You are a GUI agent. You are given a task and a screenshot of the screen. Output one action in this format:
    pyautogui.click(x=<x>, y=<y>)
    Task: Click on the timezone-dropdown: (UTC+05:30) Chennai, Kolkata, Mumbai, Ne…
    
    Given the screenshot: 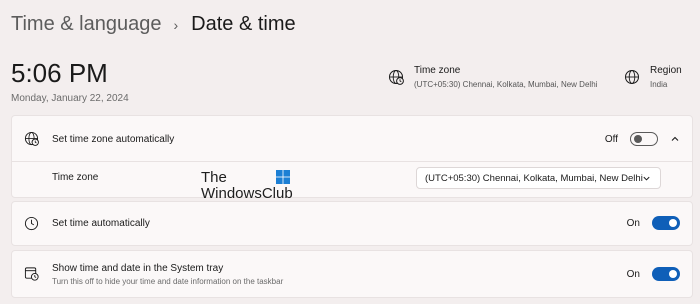 What is the action you would take?
    pyautogui.click(x=538, y=178)
    